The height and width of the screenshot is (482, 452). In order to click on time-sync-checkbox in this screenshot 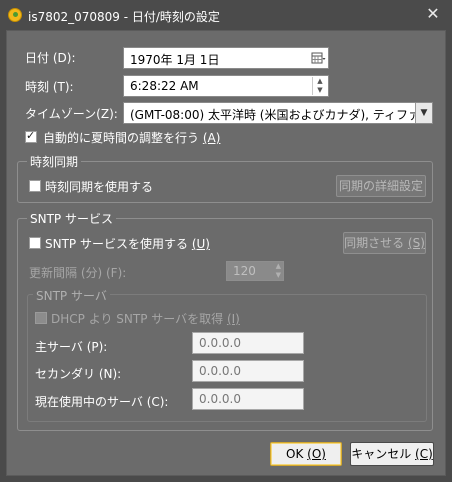, I will do `click(35, 186)`.